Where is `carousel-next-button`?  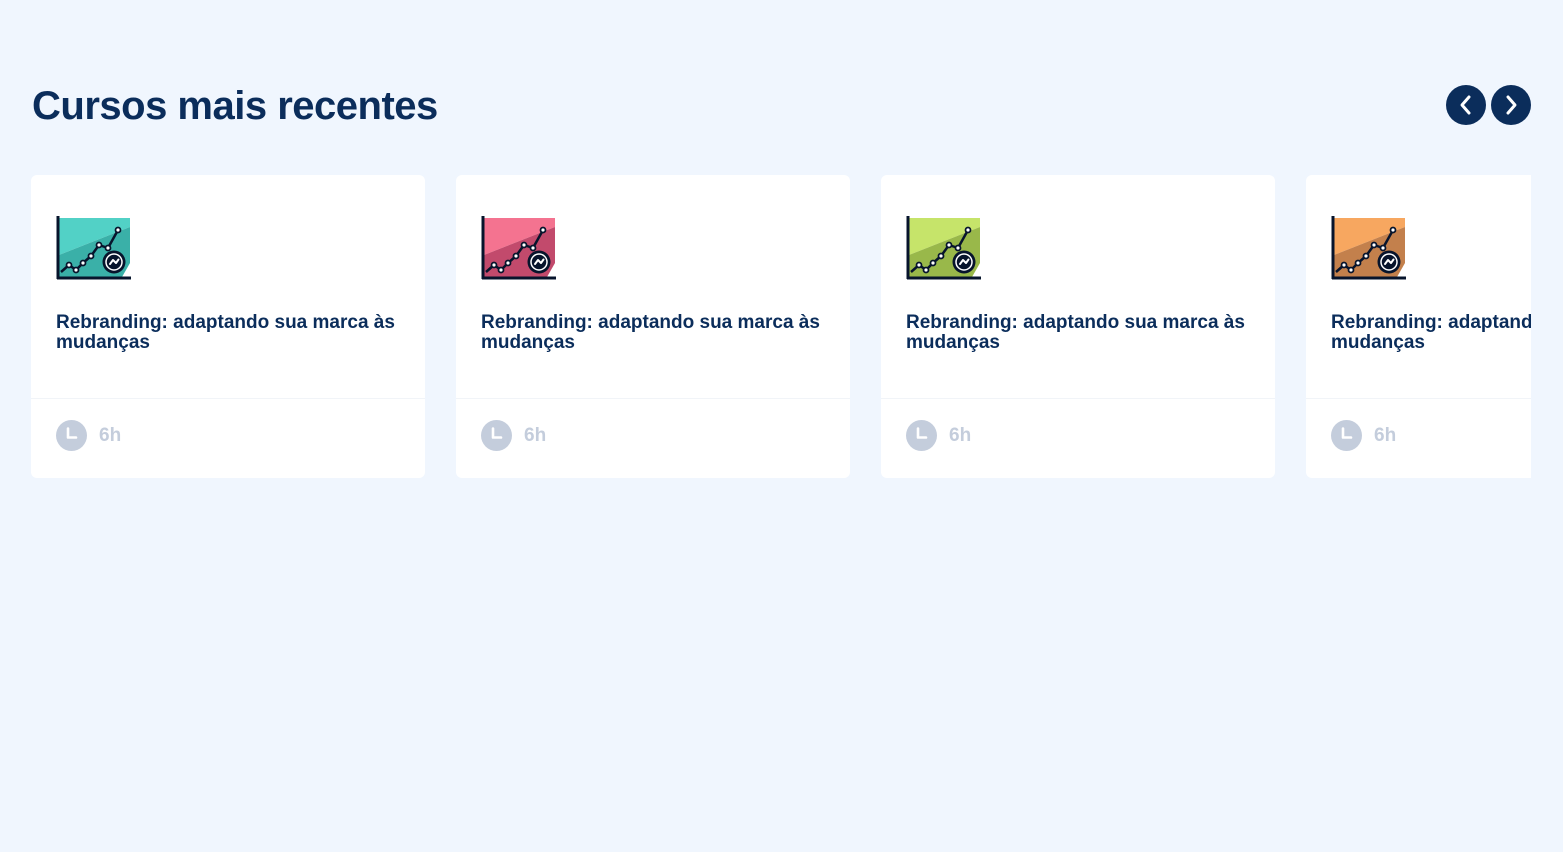
carousel-next-button is located at coordinates (1511, 105).